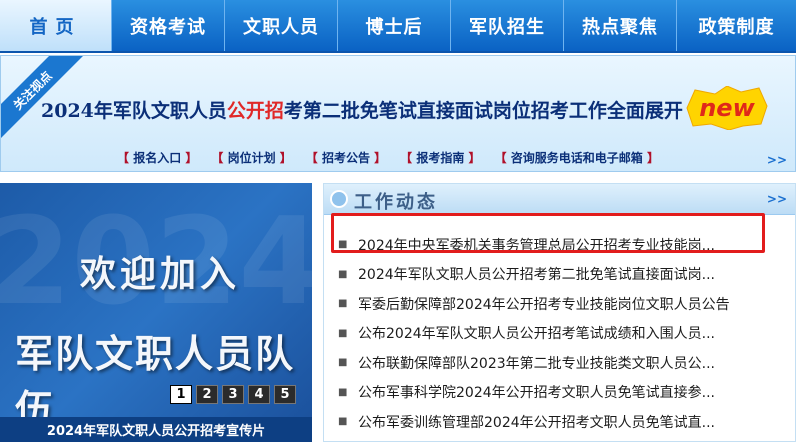 The image size is (796, 442). What do you see at coordinates (620, 25) in the screenshot?
I see `nav-item-hot-topics: 热点聚焦` at bounding box center [620, 25].